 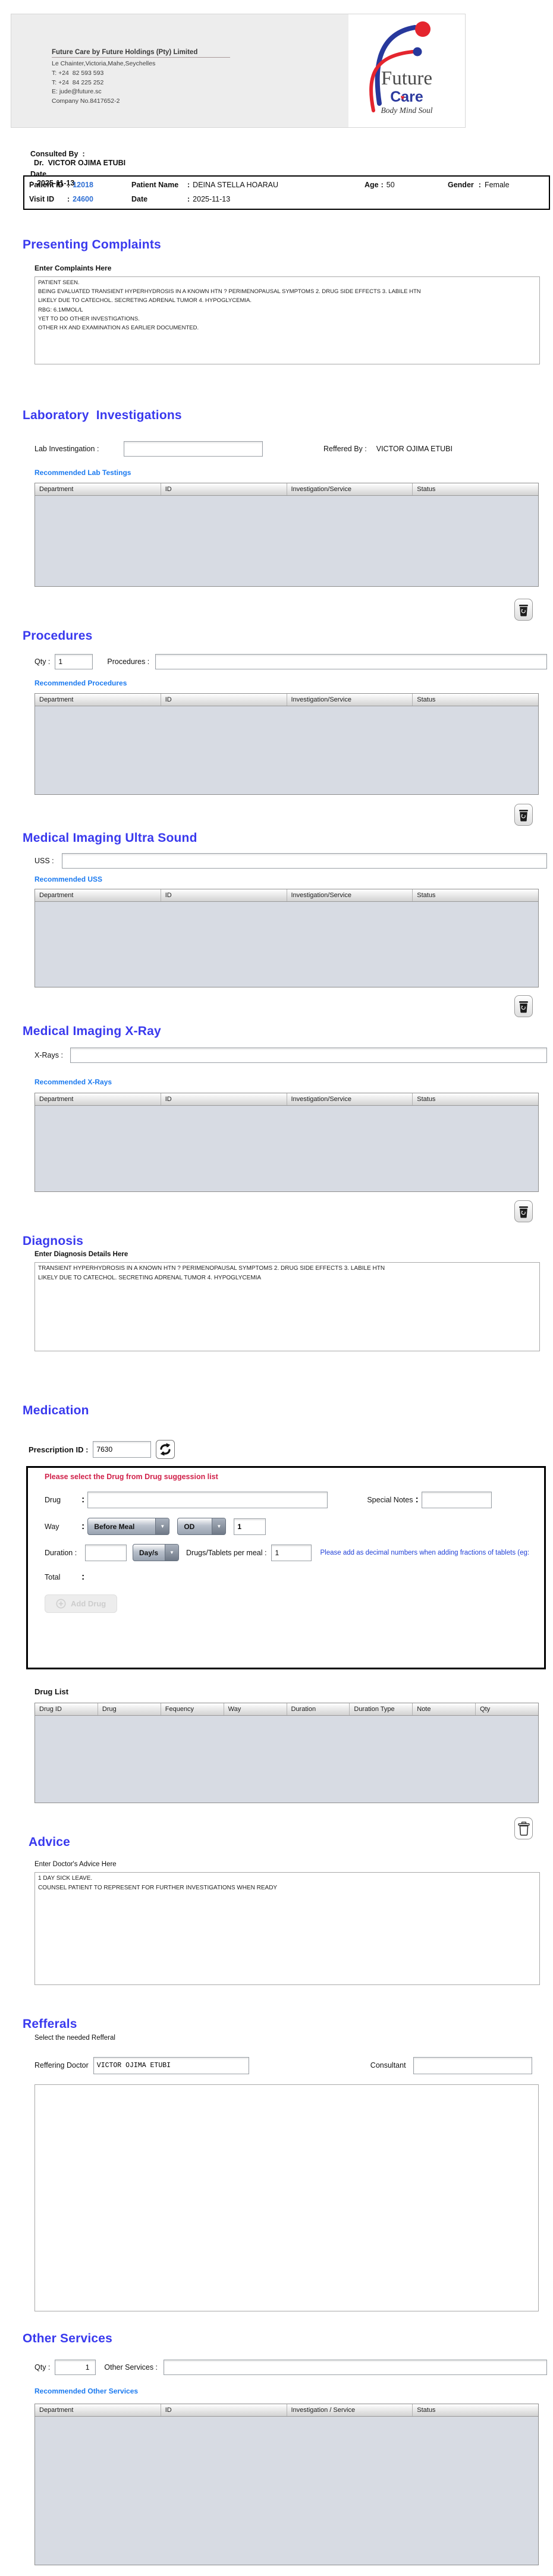 What do you see at coordinates (293, 683) in the screenshot?
I see `recommended-procedures-link: Recommended Procedures` at bounding box center [293, 683].